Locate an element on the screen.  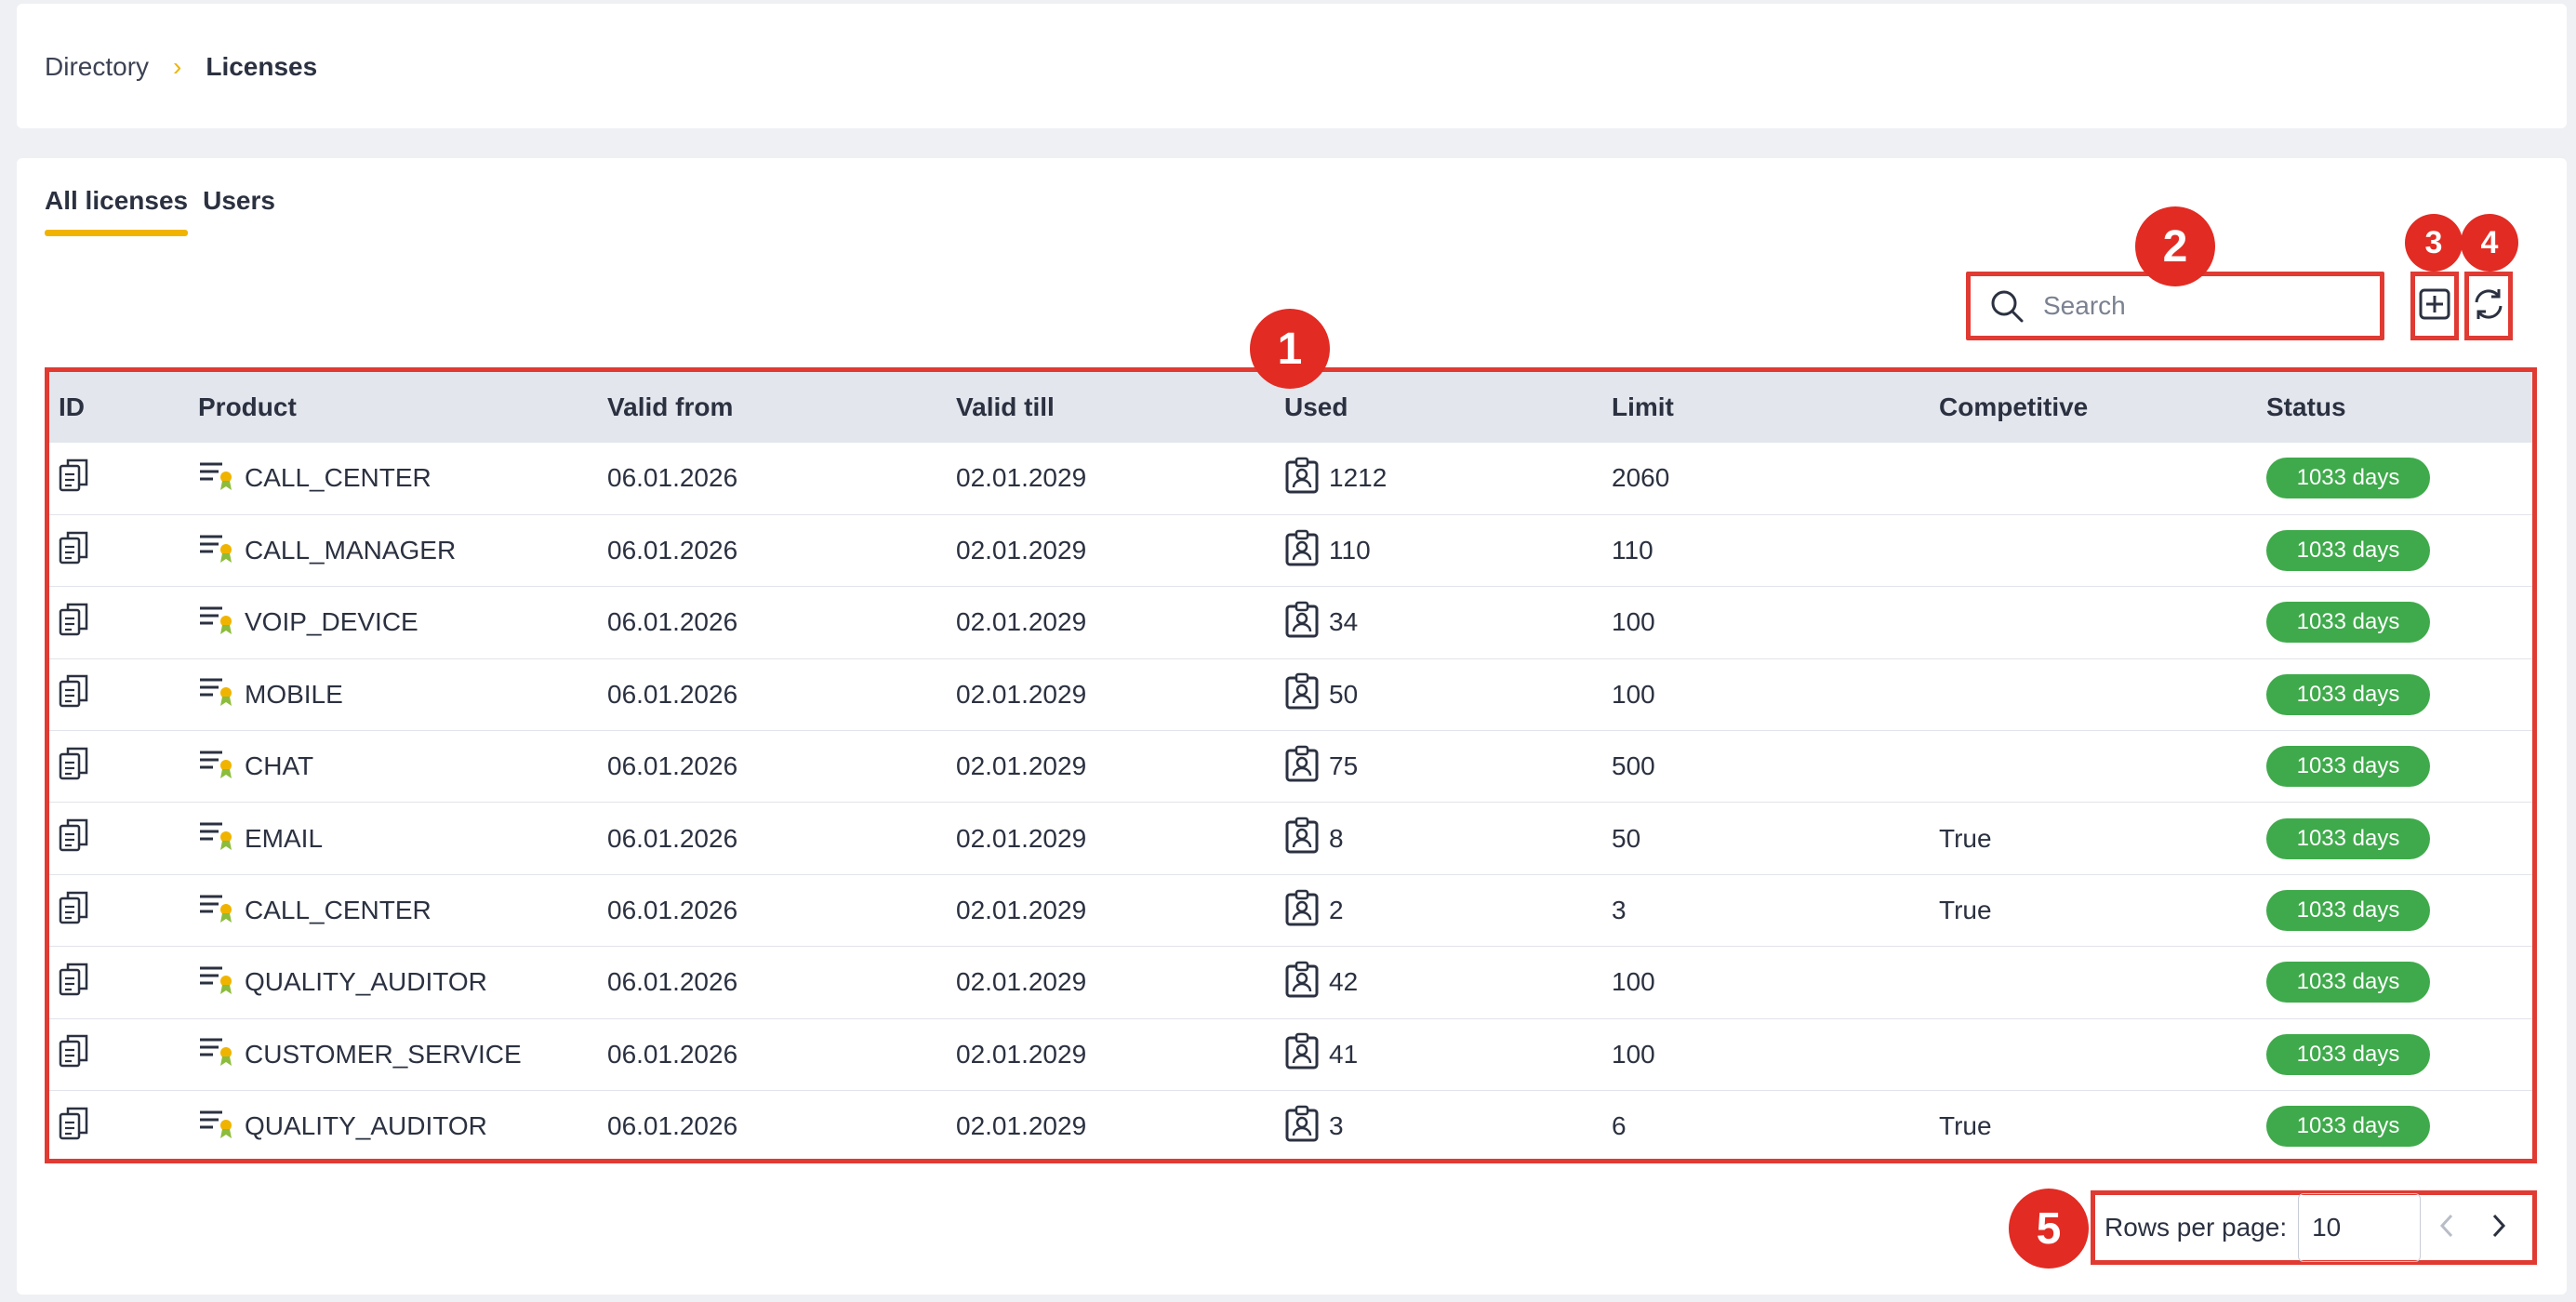
plus-square-icon is located at coordinates (2434, 306).